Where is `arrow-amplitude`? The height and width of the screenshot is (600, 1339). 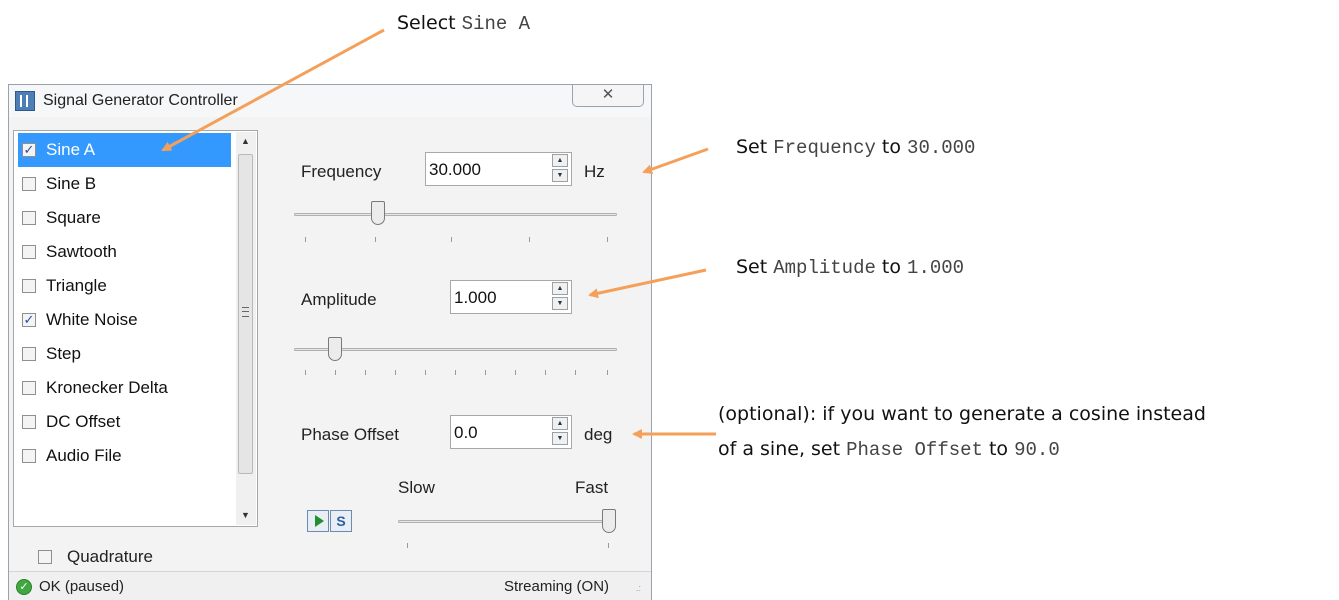 arrow-amplitude is located at coordinates (647, 283).